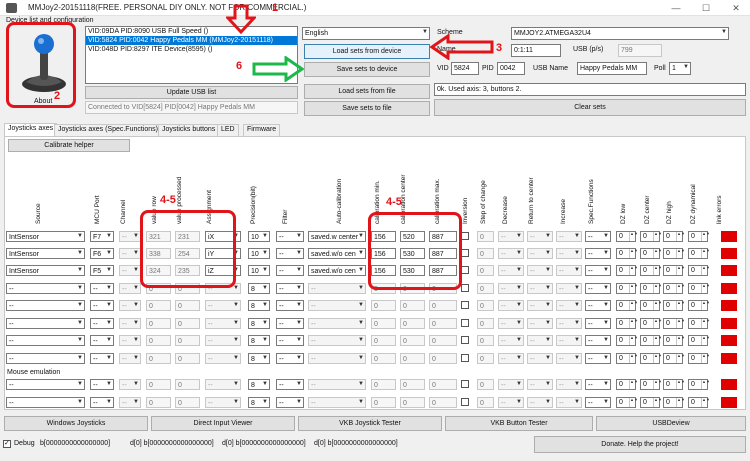 The width and height of the screenshot is (750, 461). I want to click on auto-calibration-select: -- ▼, so click(337, 402).